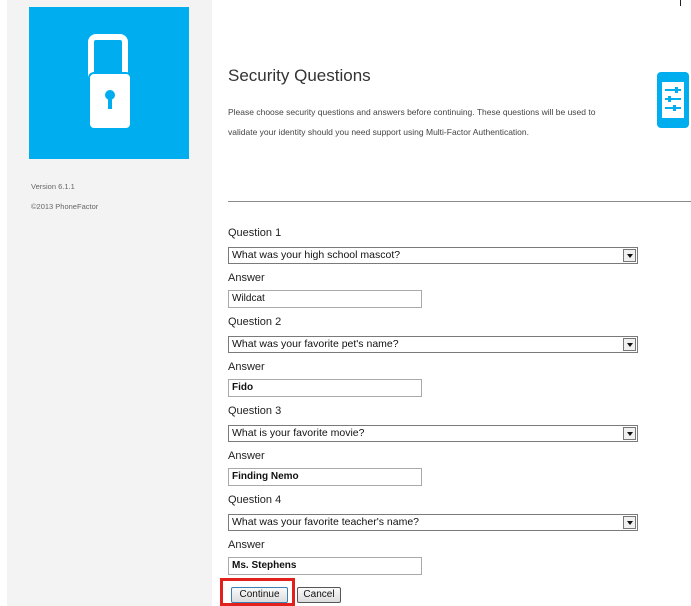 The height and width of the screenshot is (606, 691). What do you see at coordinates (246, 278) in the screenshot?
I see `answer-1-label: Answer` at bounding box center [246, 278].